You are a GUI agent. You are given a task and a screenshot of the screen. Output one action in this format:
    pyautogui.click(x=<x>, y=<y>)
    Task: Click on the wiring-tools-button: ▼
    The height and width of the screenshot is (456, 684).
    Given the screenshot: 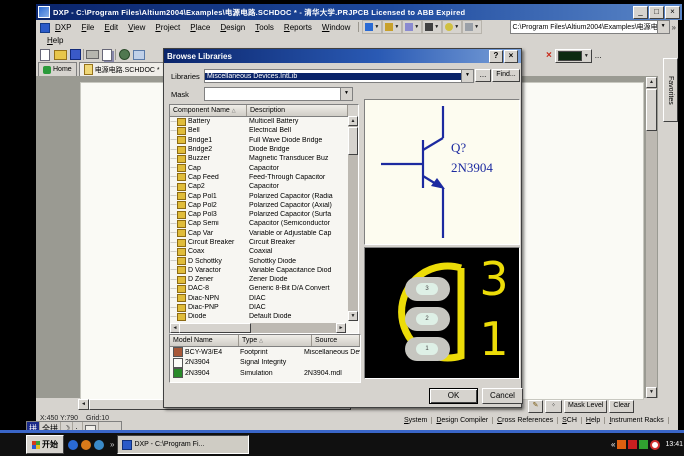 What is the action you would take?
    pyautogui.click(x=372, y=27)
    